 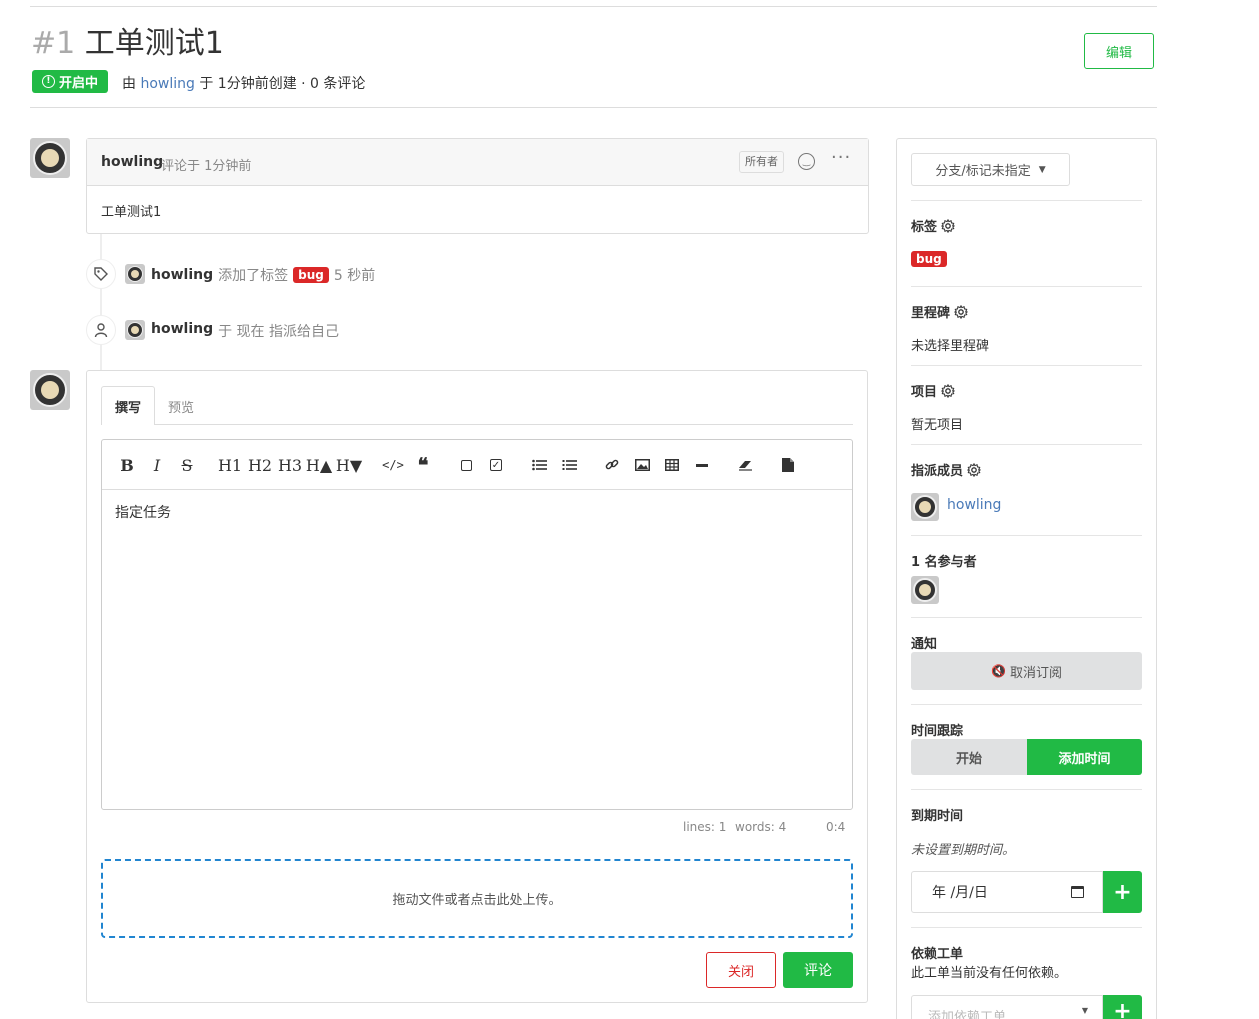 What do you see at coordinates (612, 465) in the screenshot?
I see `link-icon` at bounding box center [612, 465].